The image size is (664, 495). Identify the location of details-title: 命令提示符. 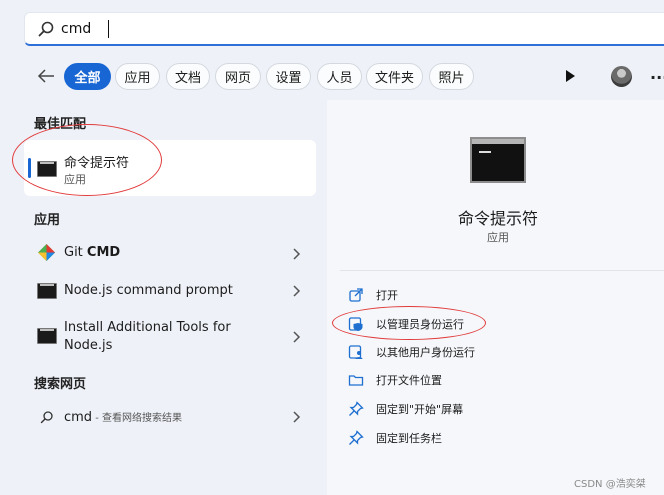
(497, 218).